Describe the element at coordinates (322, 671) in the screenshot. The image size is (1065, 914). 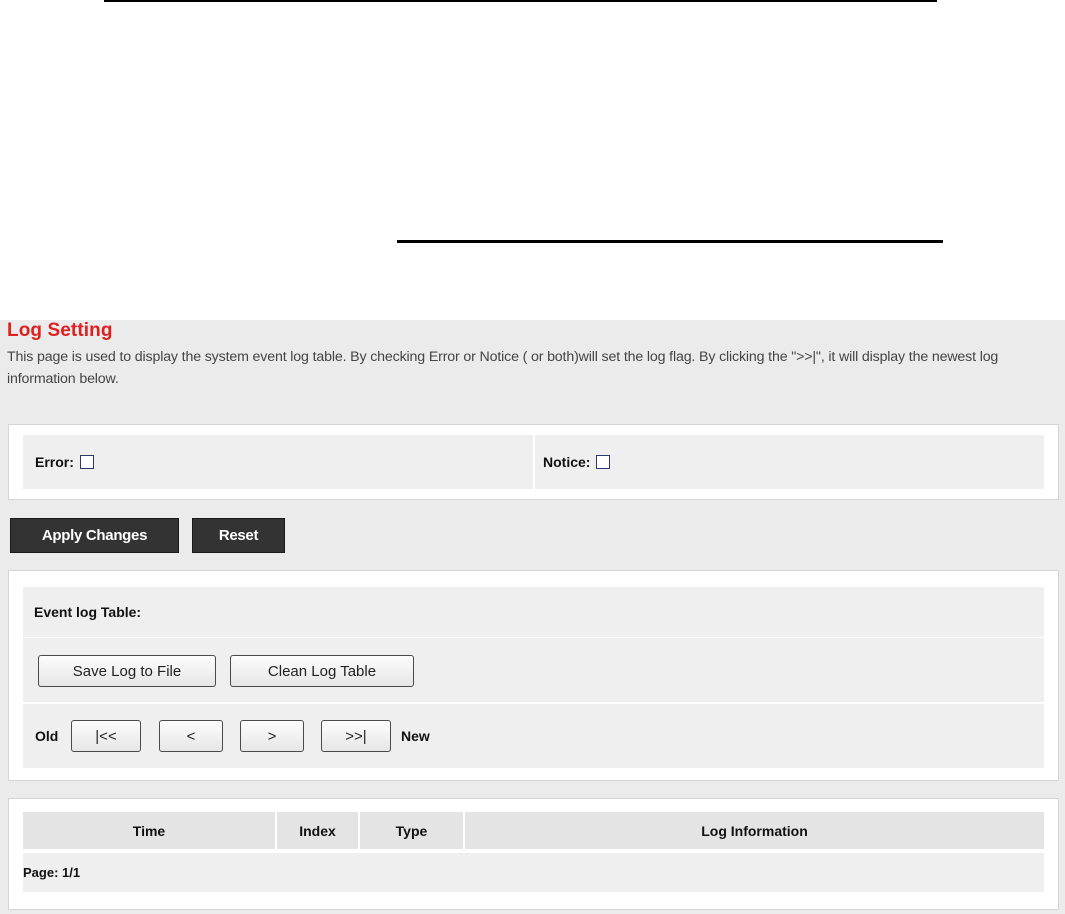
I see `clean-log-table-button: Clean Log Table` at that location.